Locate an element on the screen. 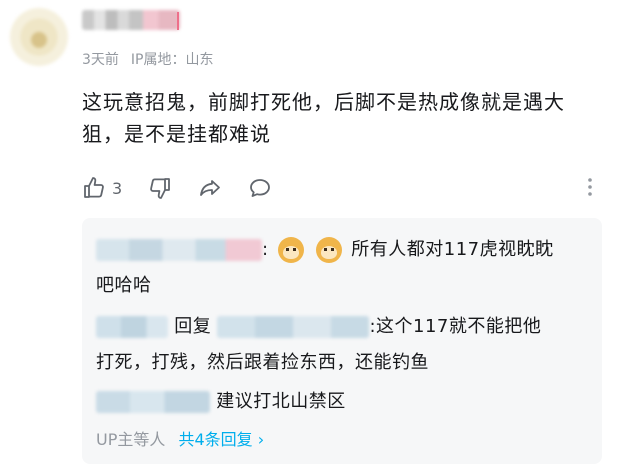 Image resolution: width=618 pixels, height=469 pixels. reply-item: : 所有人都对117虎视眈眈 吧哈哈 is located at coordinates (325, 268).